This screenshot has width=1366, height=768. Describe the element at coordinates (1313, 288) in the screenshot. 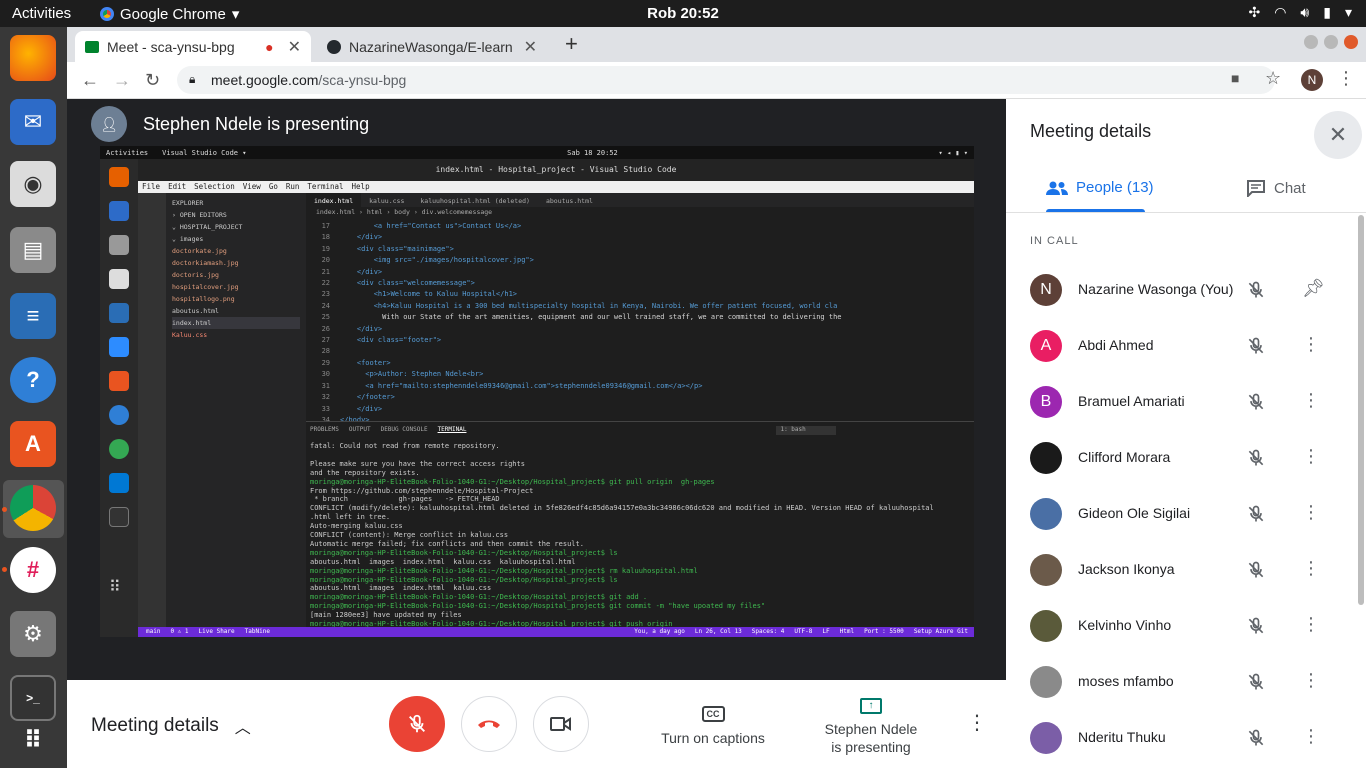

I see `pin-icon: 📌︎` at that location.